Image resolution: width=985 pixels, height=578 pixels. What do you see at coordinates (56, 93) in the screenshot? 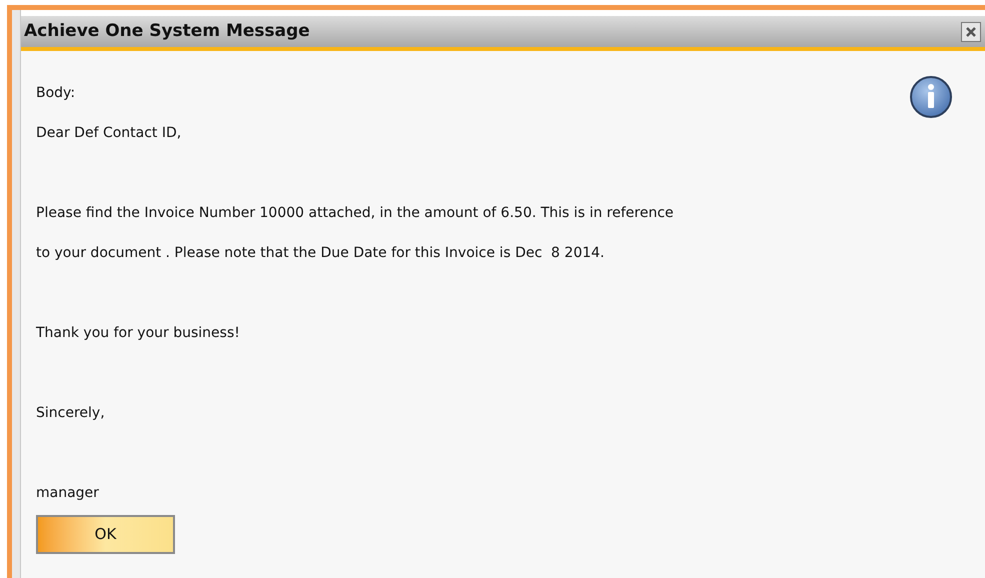
I see `message-line: Body:` at bounding box center [56, 93].